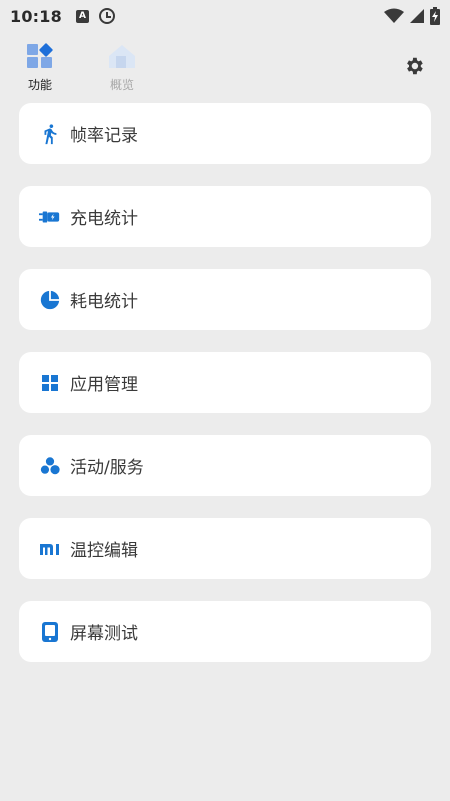  What do you see at coordinates (104, 634) in the screenshot?
I see `menu-item-label: 屏幕测试` at bounding box center [104, 634].